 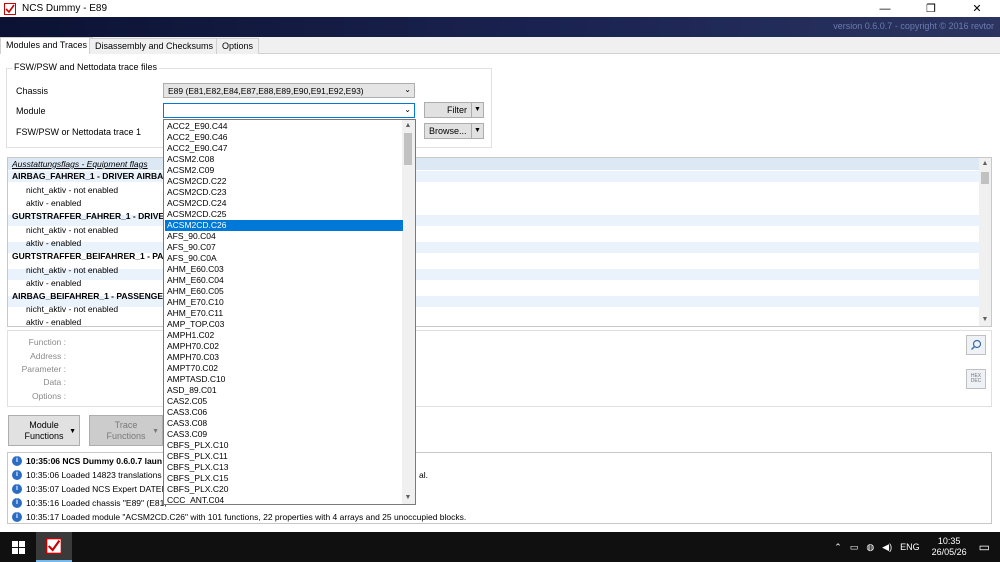 I want to click on search-button, so click(x=976, y=345).